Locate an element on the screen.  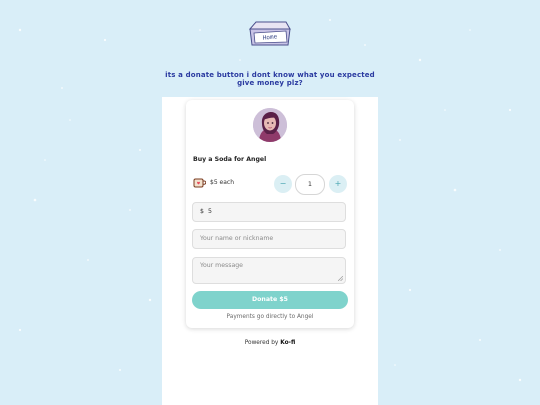
decrease-quantity-button: − is located at coordinates (283, 184).